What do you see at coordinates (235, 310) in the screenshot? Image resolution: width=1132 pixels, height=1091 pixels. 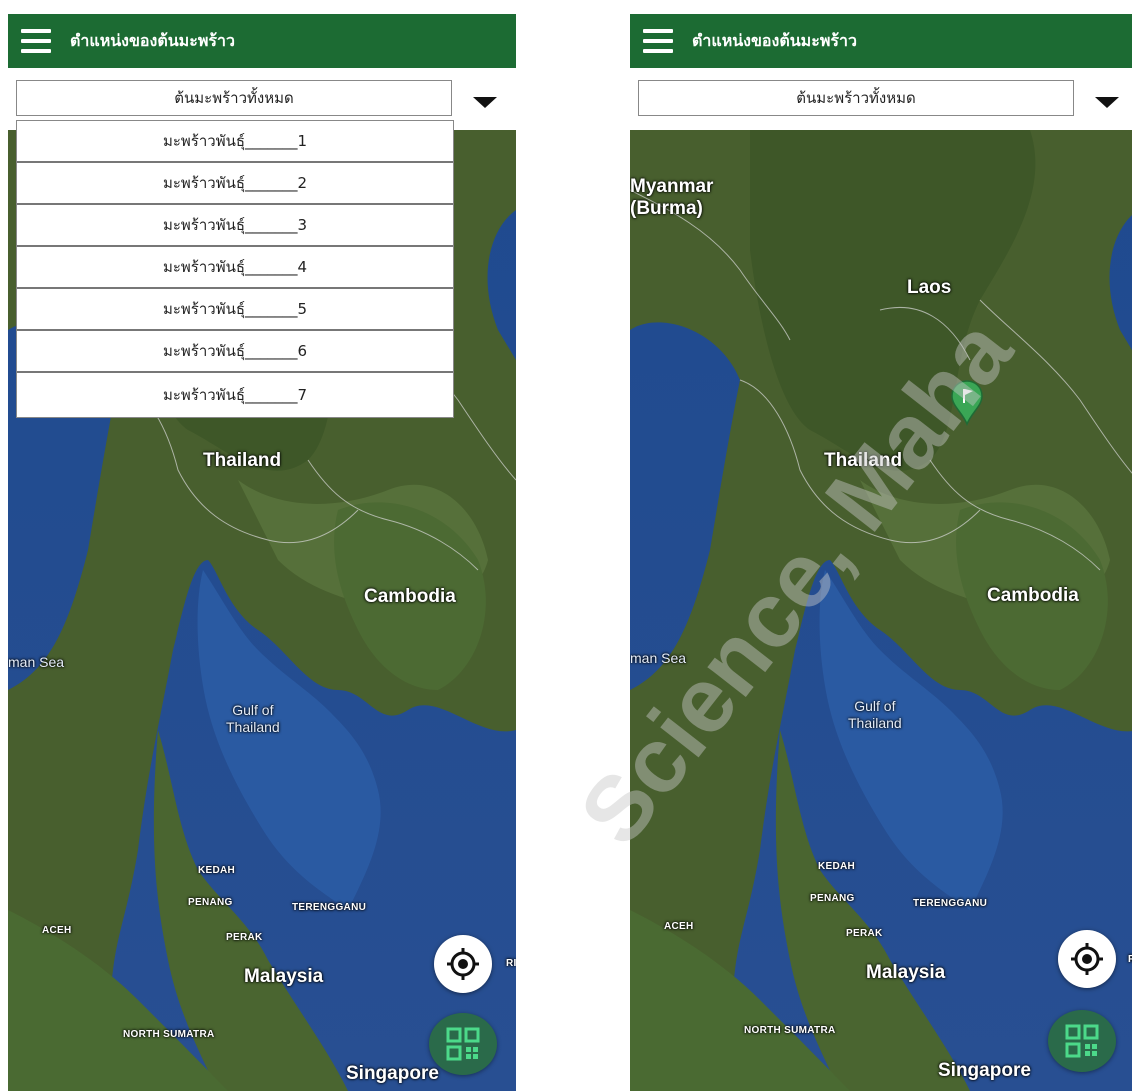 I see `dropdown-option-5: มะพร้าวพันธุ์_______5` at bounding box center [235, 310].